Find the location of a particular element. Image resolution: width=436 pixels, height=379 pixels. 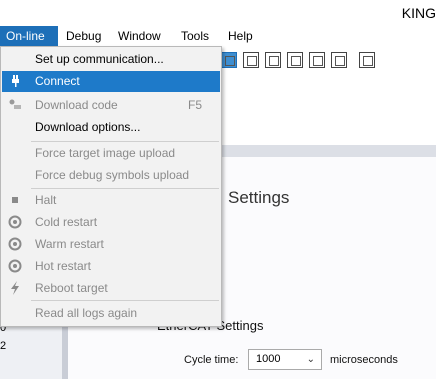

menu-item-reboot-target: Reboot target is located at coordinates (111, 288).